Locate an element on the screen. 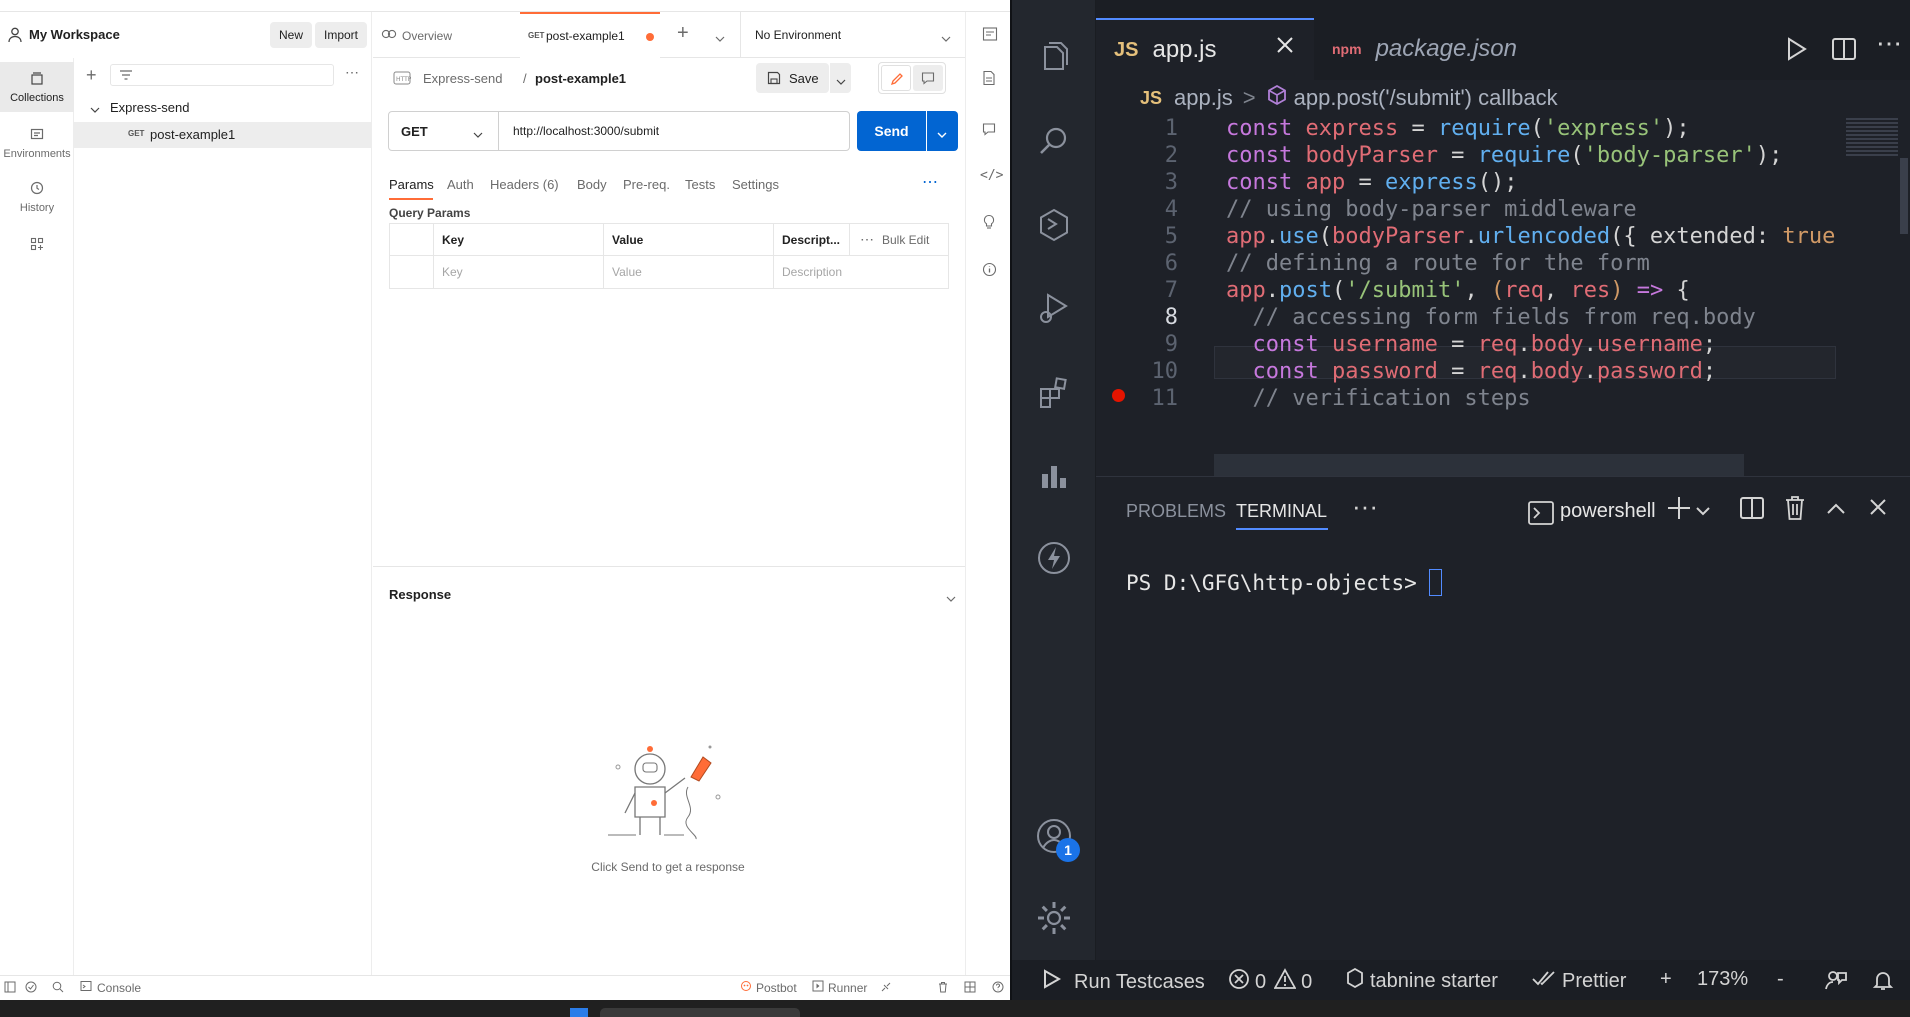 This screenshot has height=1017, width=1910. runner-button: Runner is located at coordinates (839, 987).